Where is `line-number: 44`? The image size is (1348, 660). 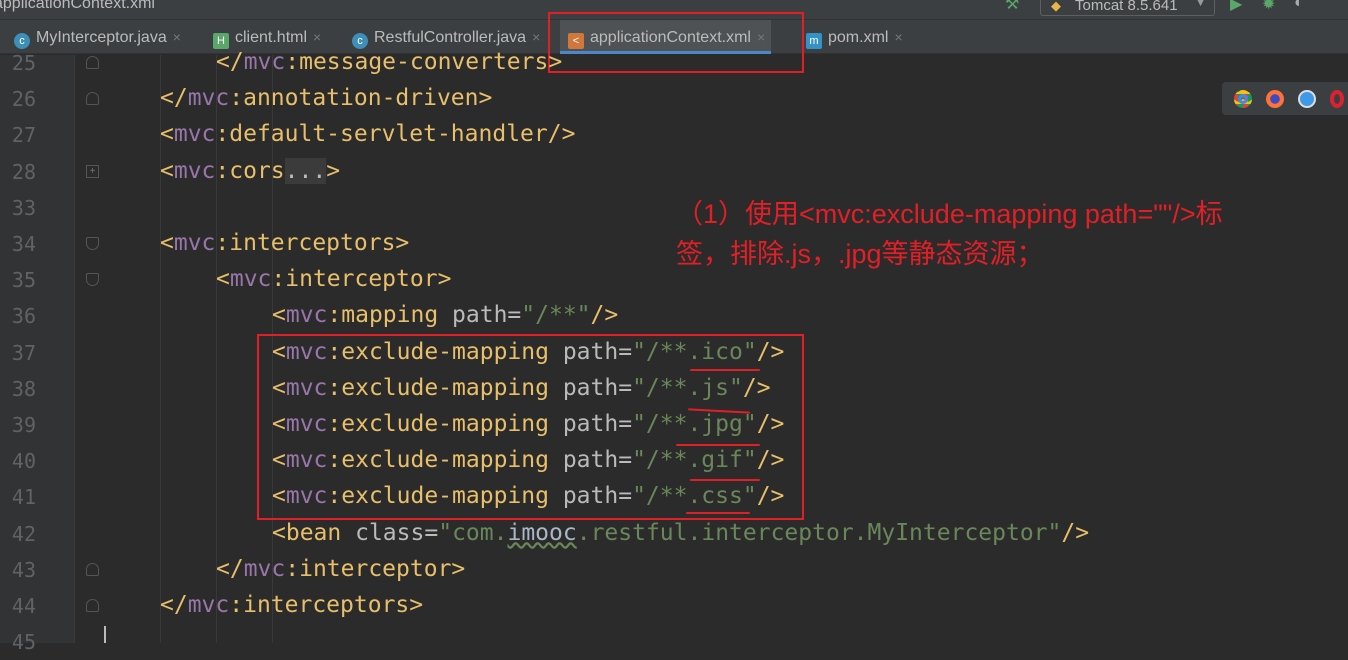 line-number: 44 is located at coordinates (23, 606).